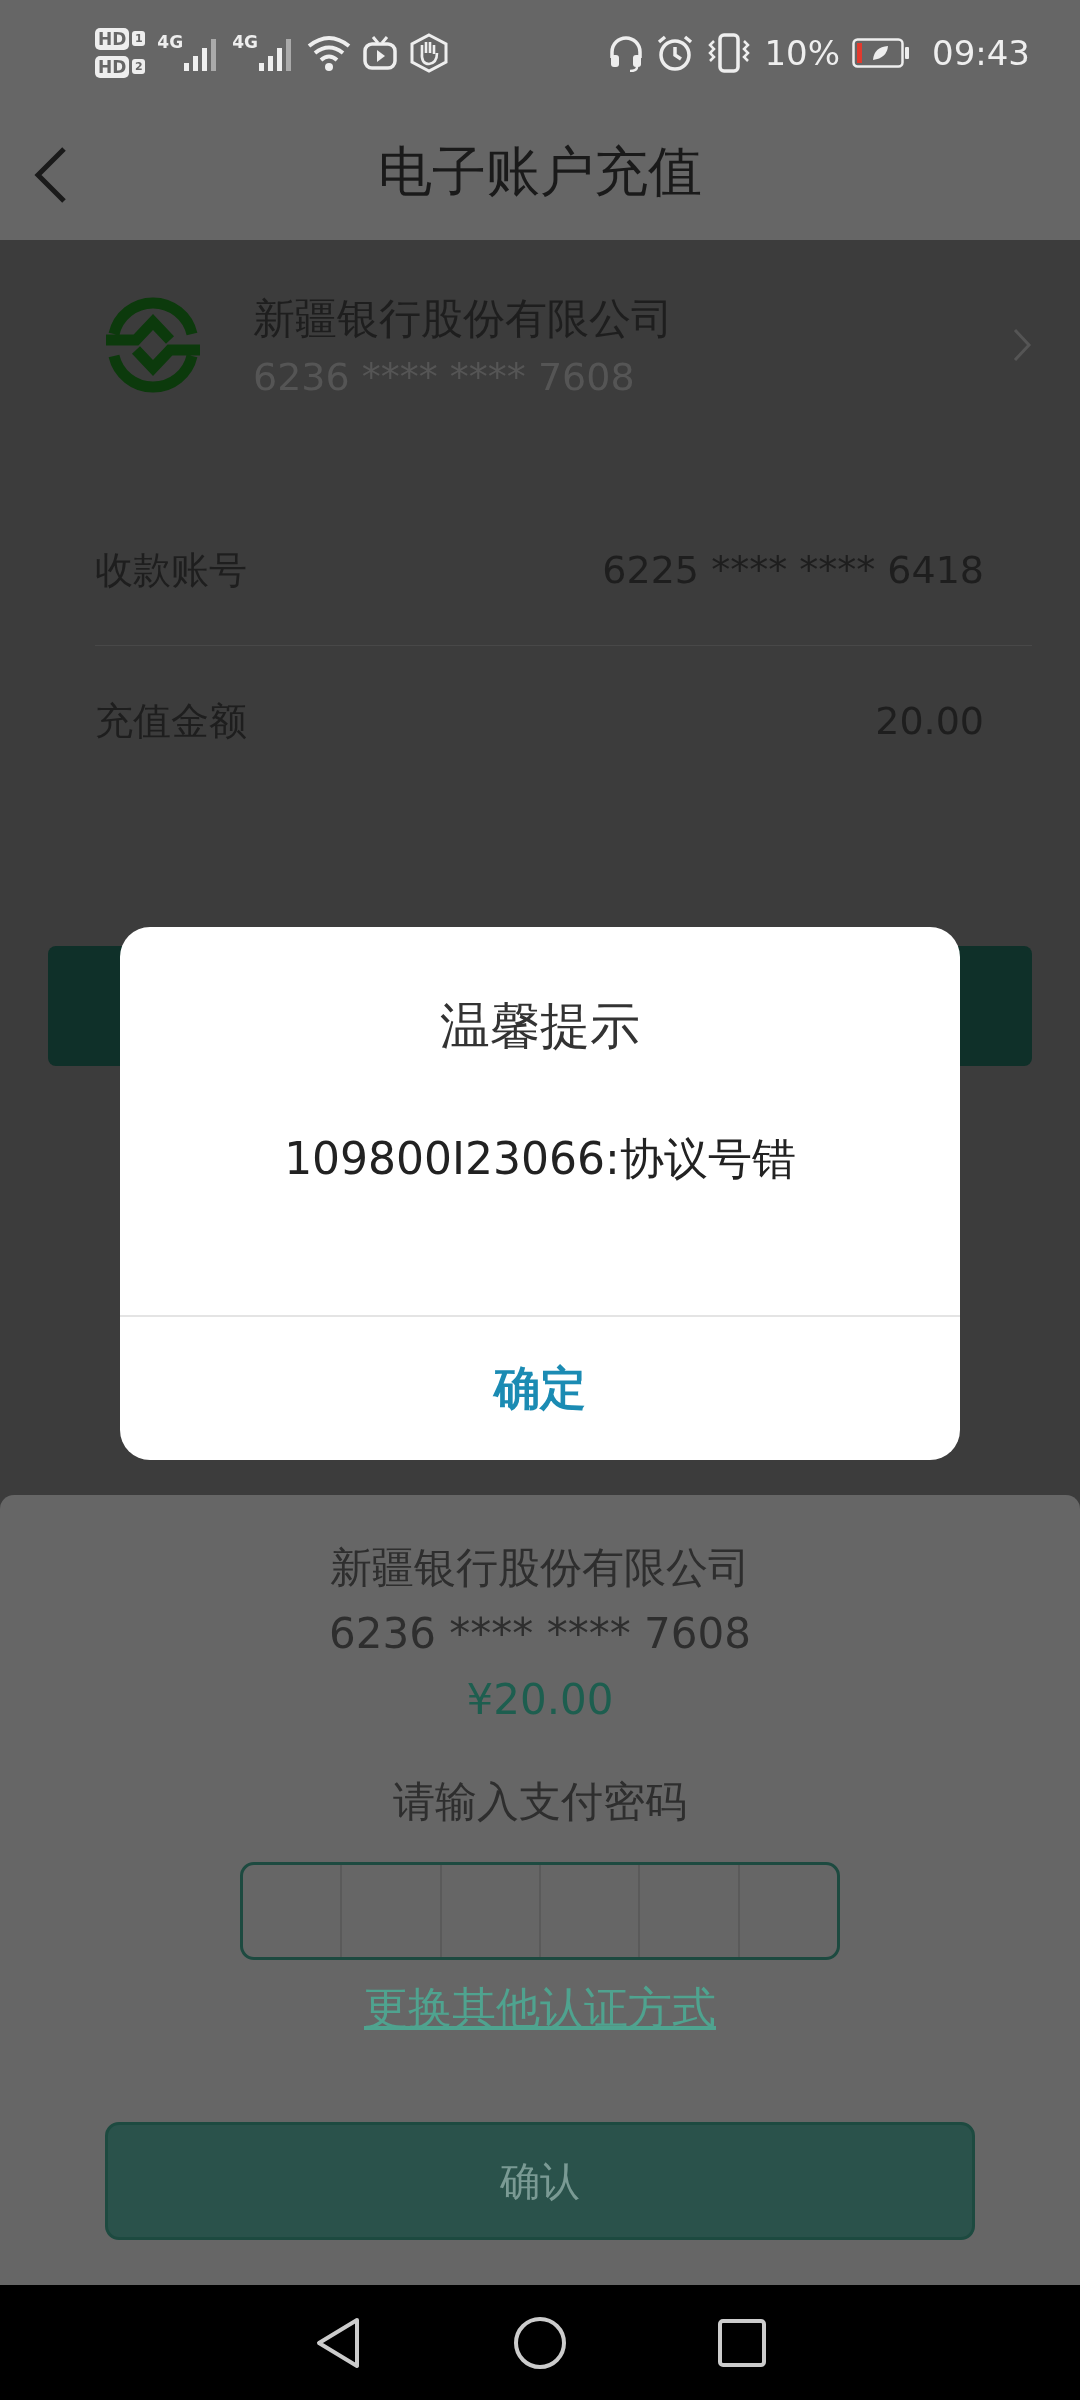 This screenshot has width=1080, height=2400. What do you see at coordinates (540, 1568) in the screenshot?
I see `bank-name: 新疆银行股份有限公司` at bounding box center [540, 1568].